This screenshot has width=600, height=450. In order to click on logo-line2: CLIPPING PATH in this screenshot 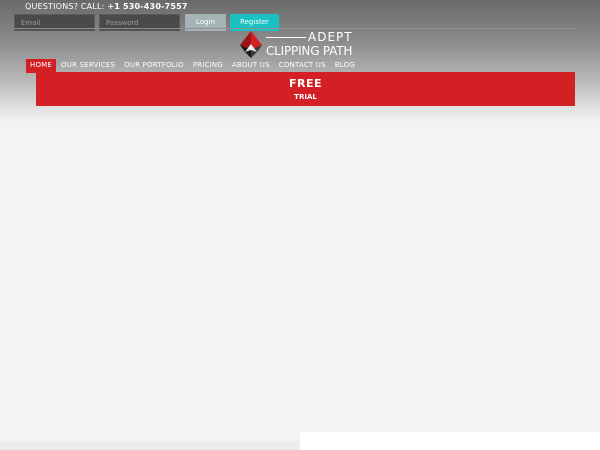, I will do `click(309, 51)`.